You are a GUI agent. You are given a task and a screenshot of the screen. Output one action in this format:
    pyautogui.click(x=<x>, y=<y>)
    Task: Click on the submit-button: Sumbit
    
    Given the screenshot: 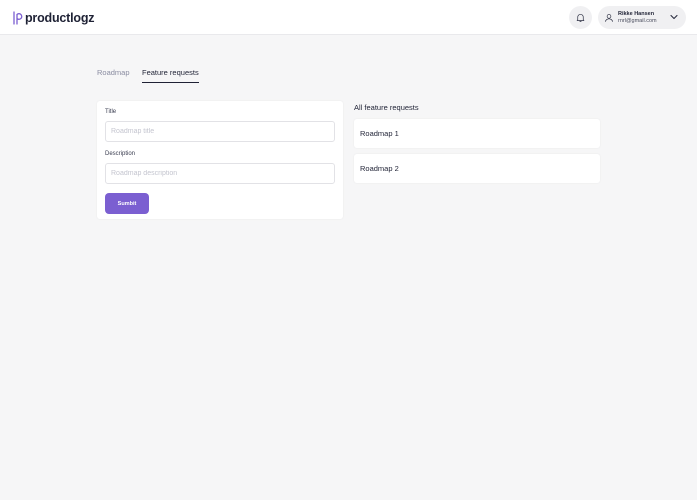 What is the action you would take?
    pyautogui.click(x=127, y=203)
    